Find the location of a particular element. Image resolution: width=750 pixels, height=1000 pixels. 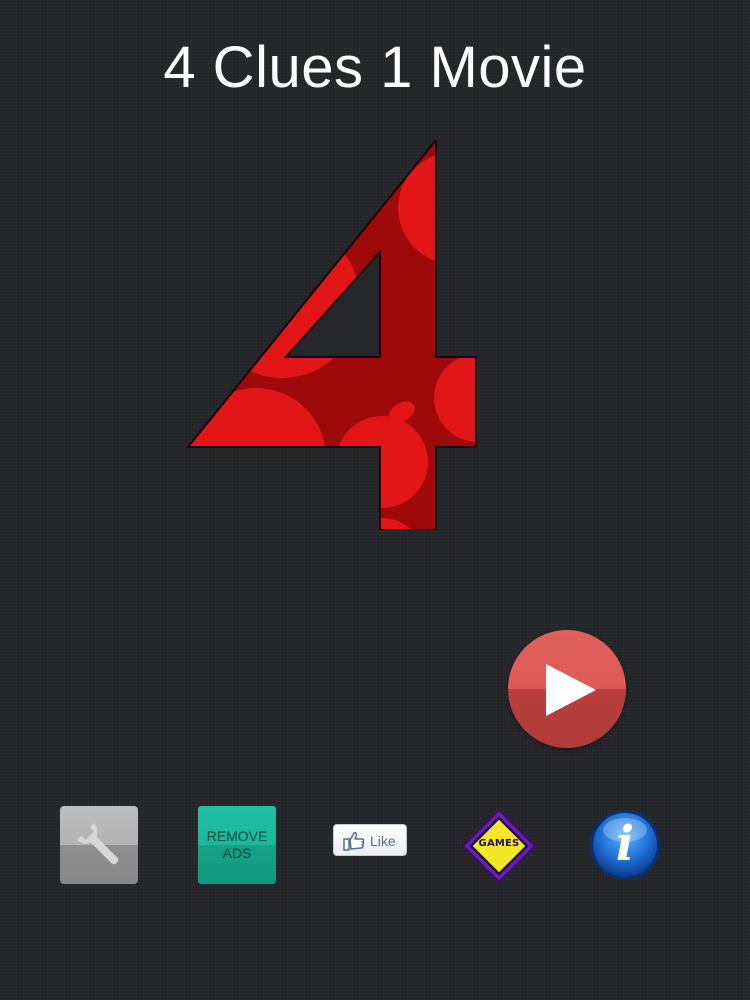

like-label: Like is located at coordinates (383, 841).